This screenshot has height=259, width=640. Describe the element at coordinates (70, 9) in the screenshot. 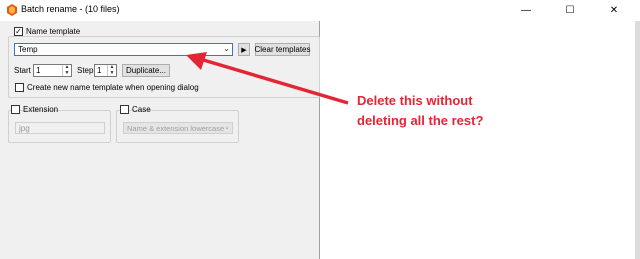

I see `window-title: Batch rename - (10 files)` at that location.